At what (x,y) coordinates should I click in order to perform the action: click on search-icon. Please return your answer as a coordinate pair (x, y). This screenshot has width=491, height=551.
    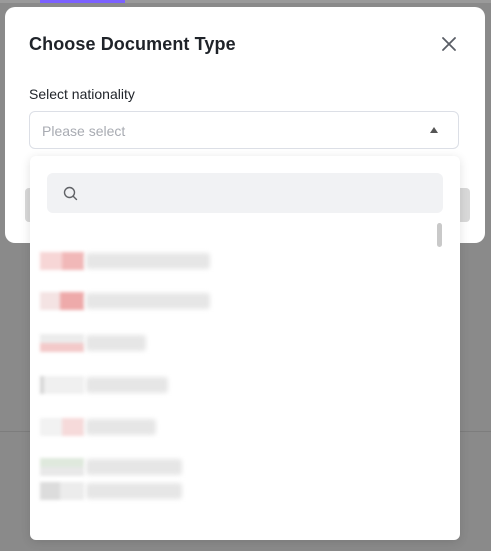
    Looking at the image, I should click on (70, 193).